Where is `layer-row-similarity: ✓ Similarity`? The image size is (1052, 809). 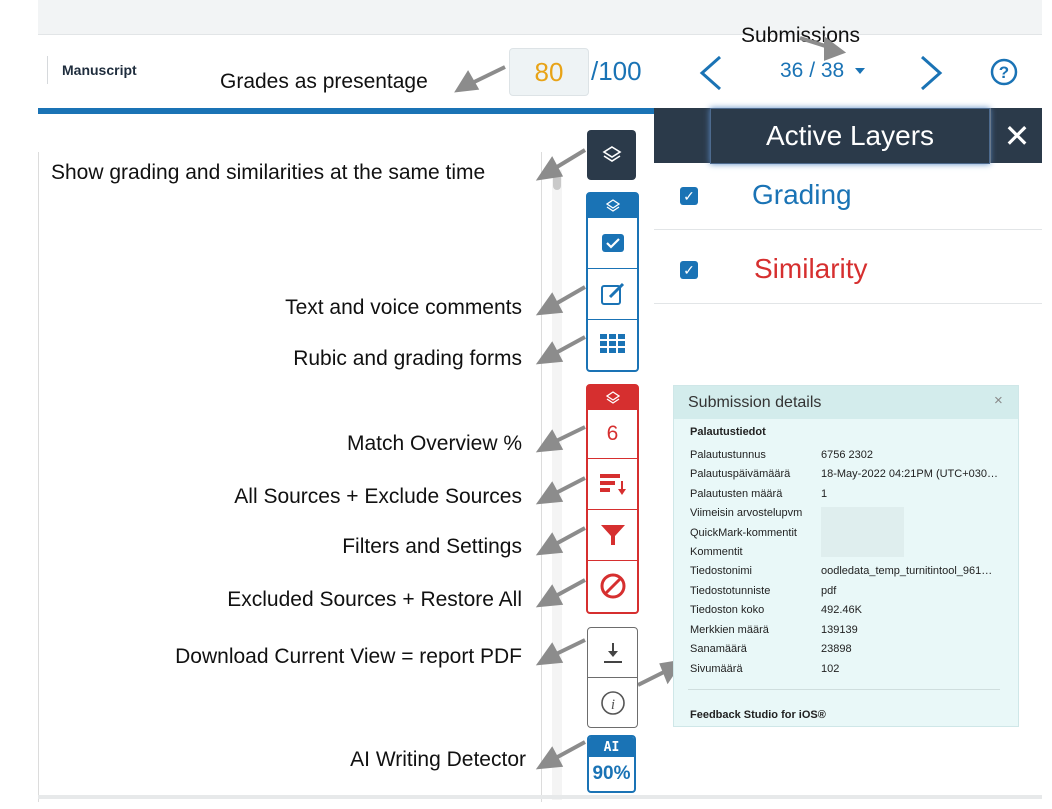 layer-row-similarity: ✓ Similarity is located at coordinates (848, 270).